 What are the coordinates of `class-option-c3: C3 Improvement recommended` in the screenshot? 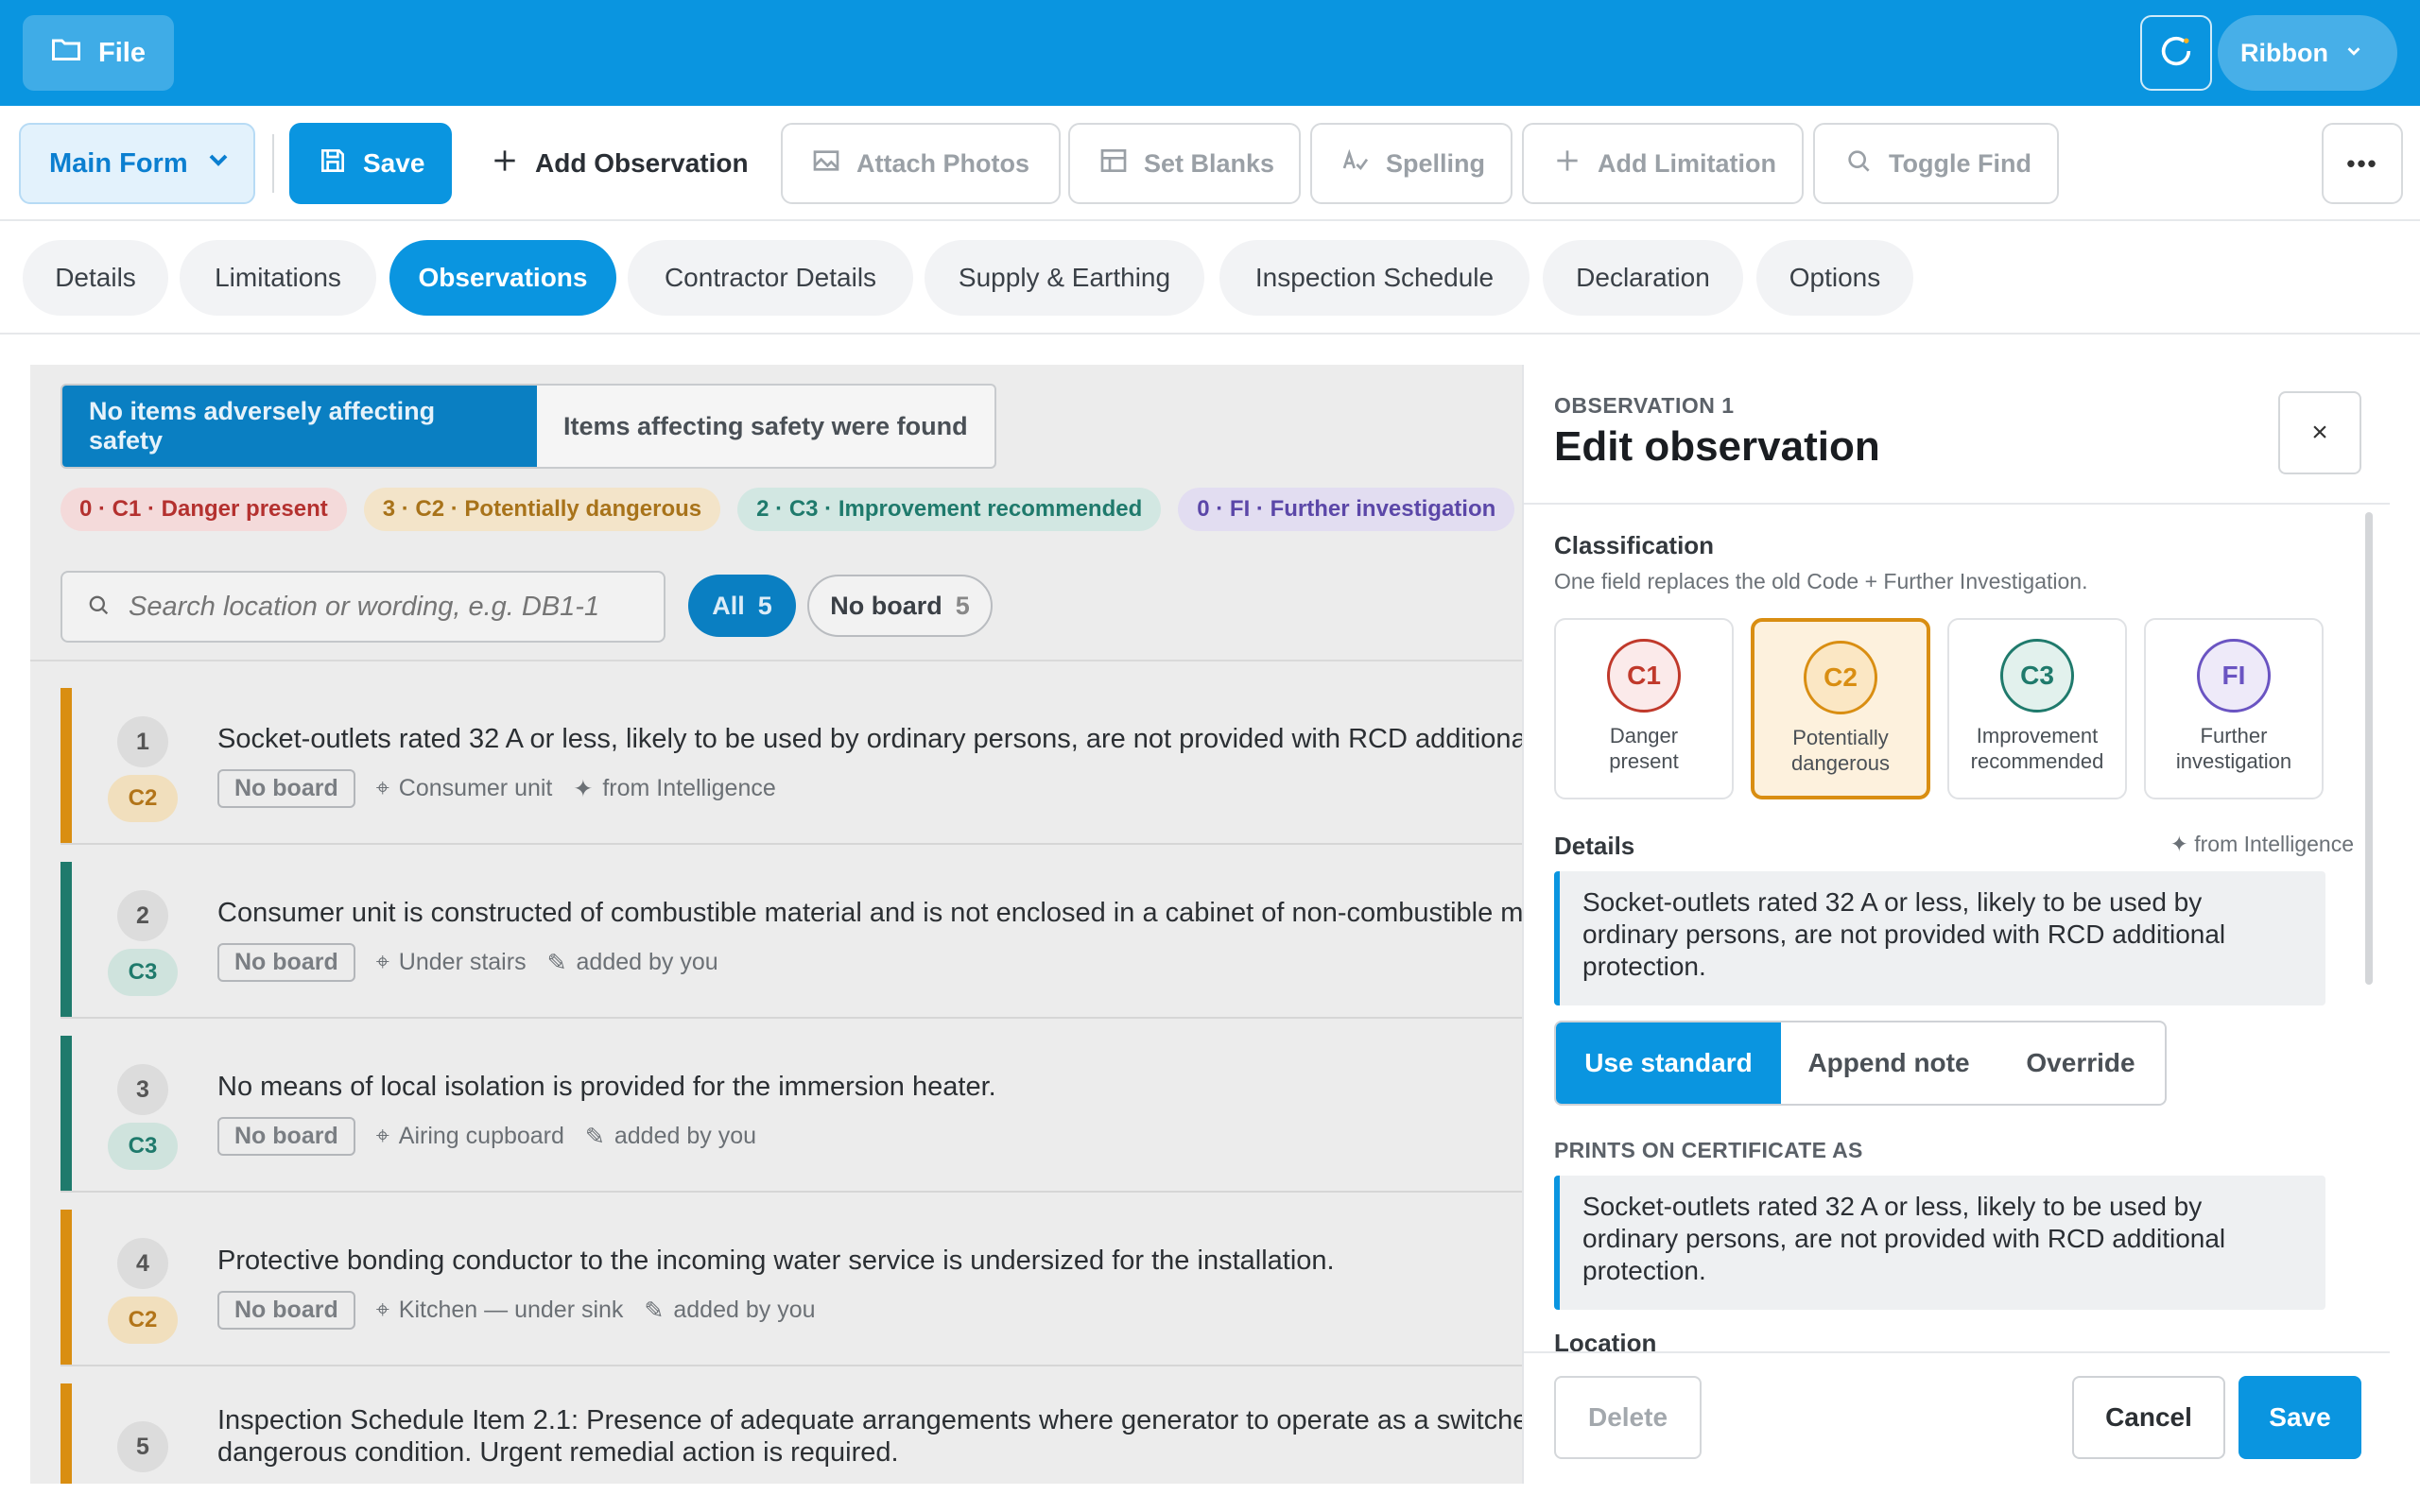 It's located at (2037, 708).